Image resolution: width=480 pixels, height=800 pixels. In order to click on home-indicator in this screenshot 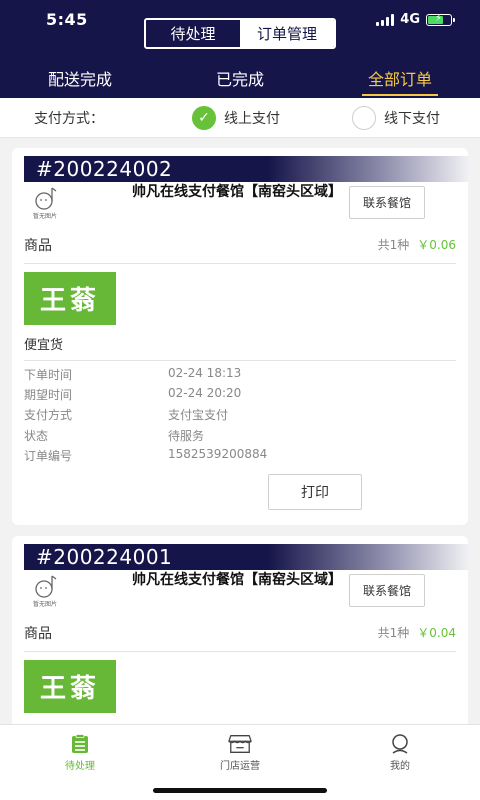, I will do `click(240, 790)`.